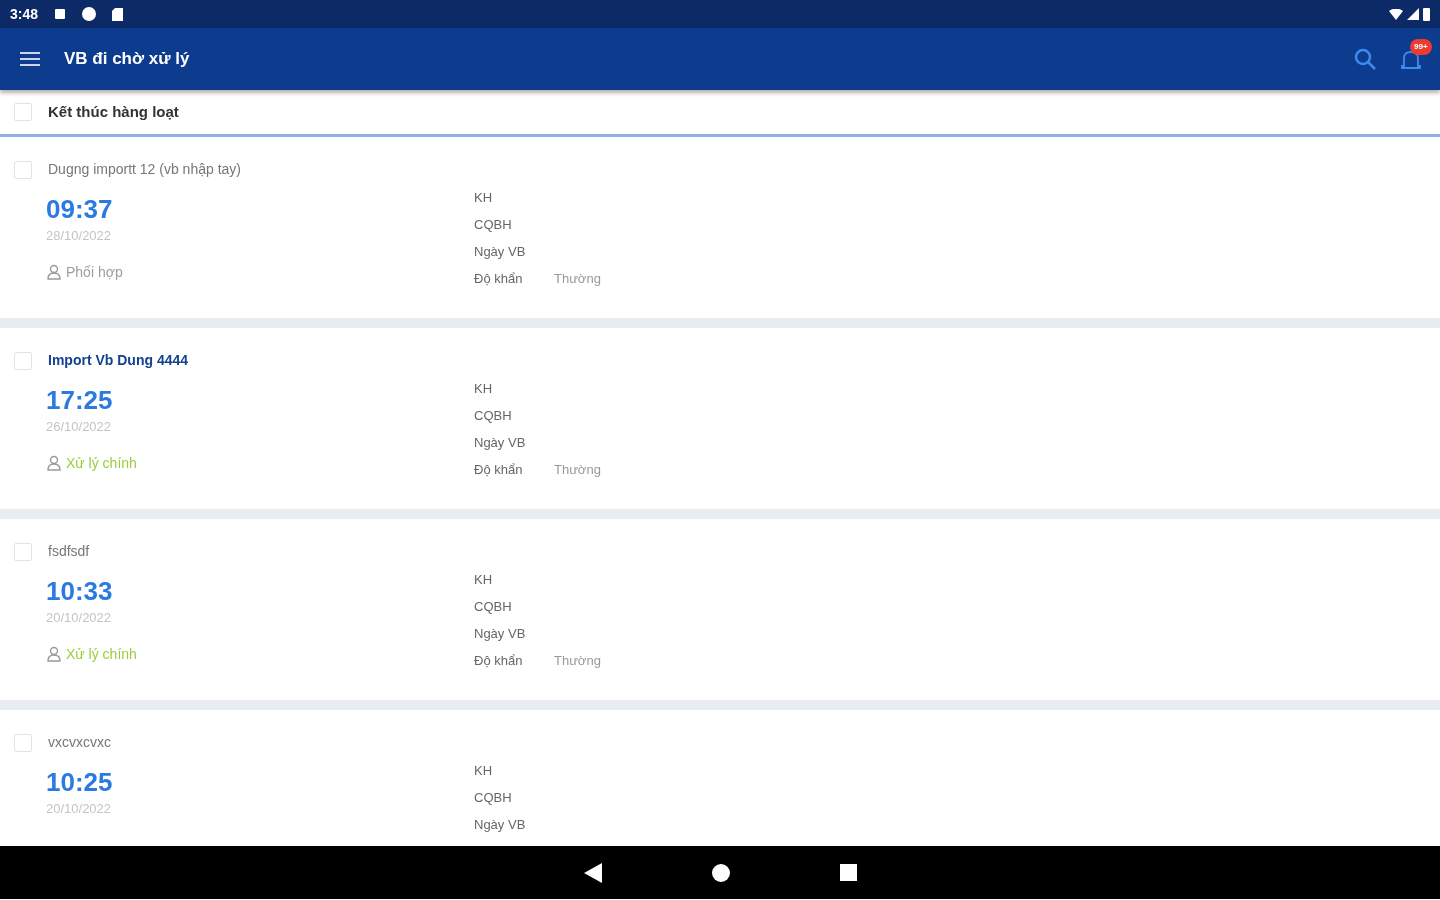 The image size is (1440, 900). What do you see at coordinates (69, 551) in the screenshot?
I see `document-title: fsdfsdf` at bounding box center [69, 551].